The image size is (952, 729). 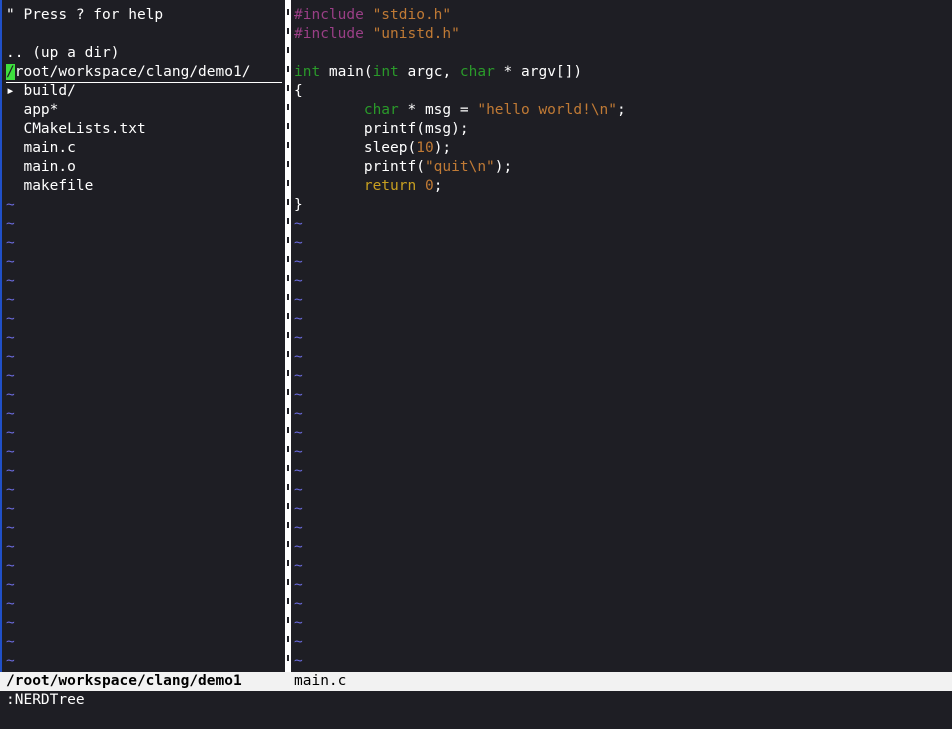 I want to click on code-token: {, so click(x=298, y=91).